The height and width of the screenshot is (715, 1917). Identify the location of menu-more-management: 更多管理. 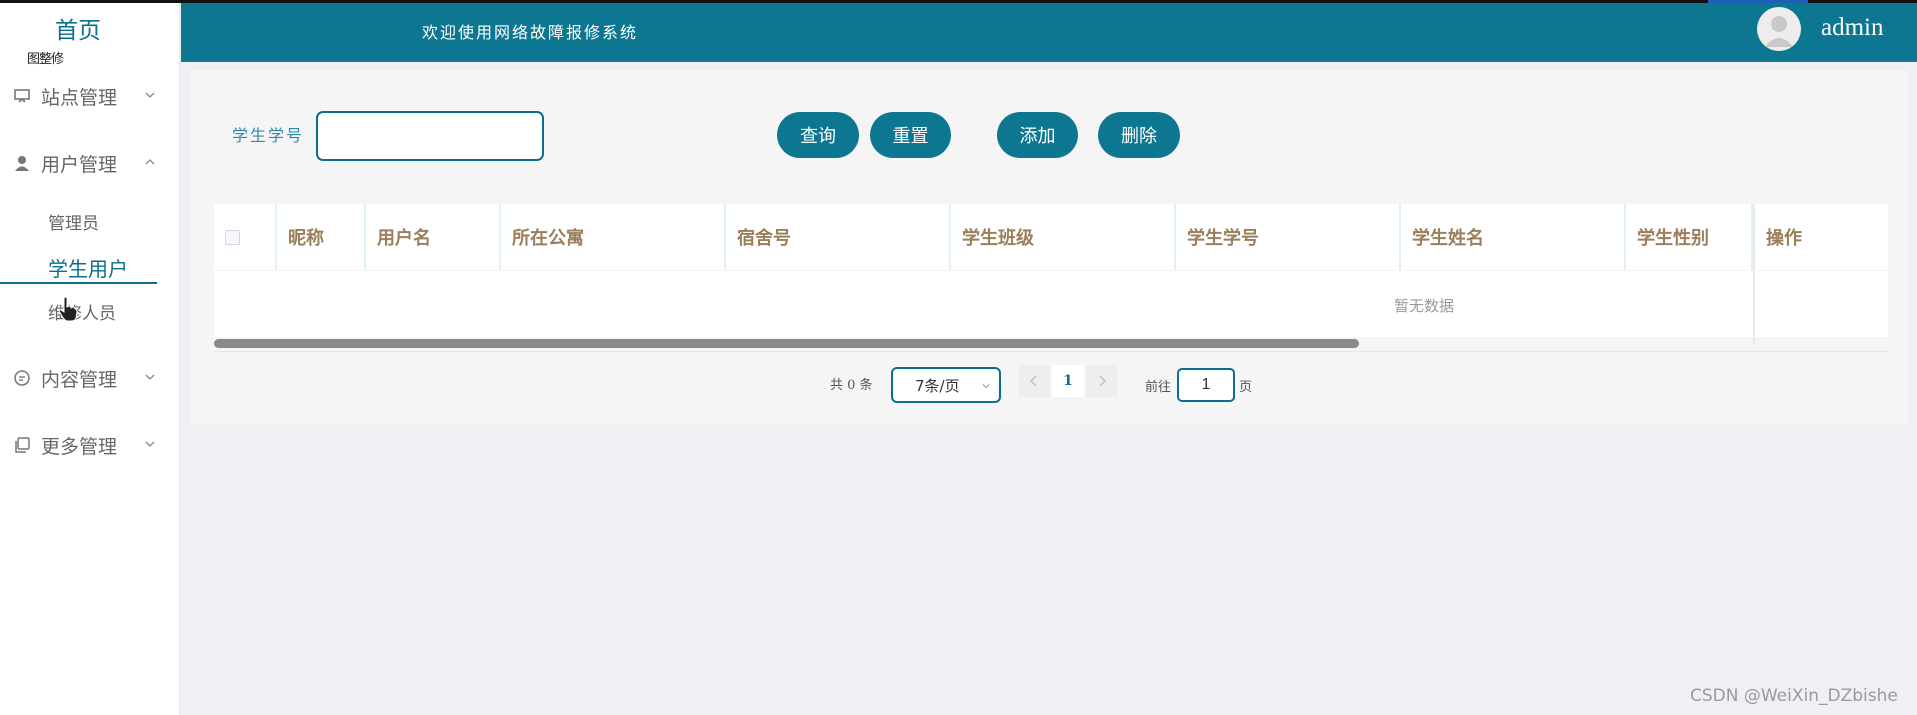
(90, 445).